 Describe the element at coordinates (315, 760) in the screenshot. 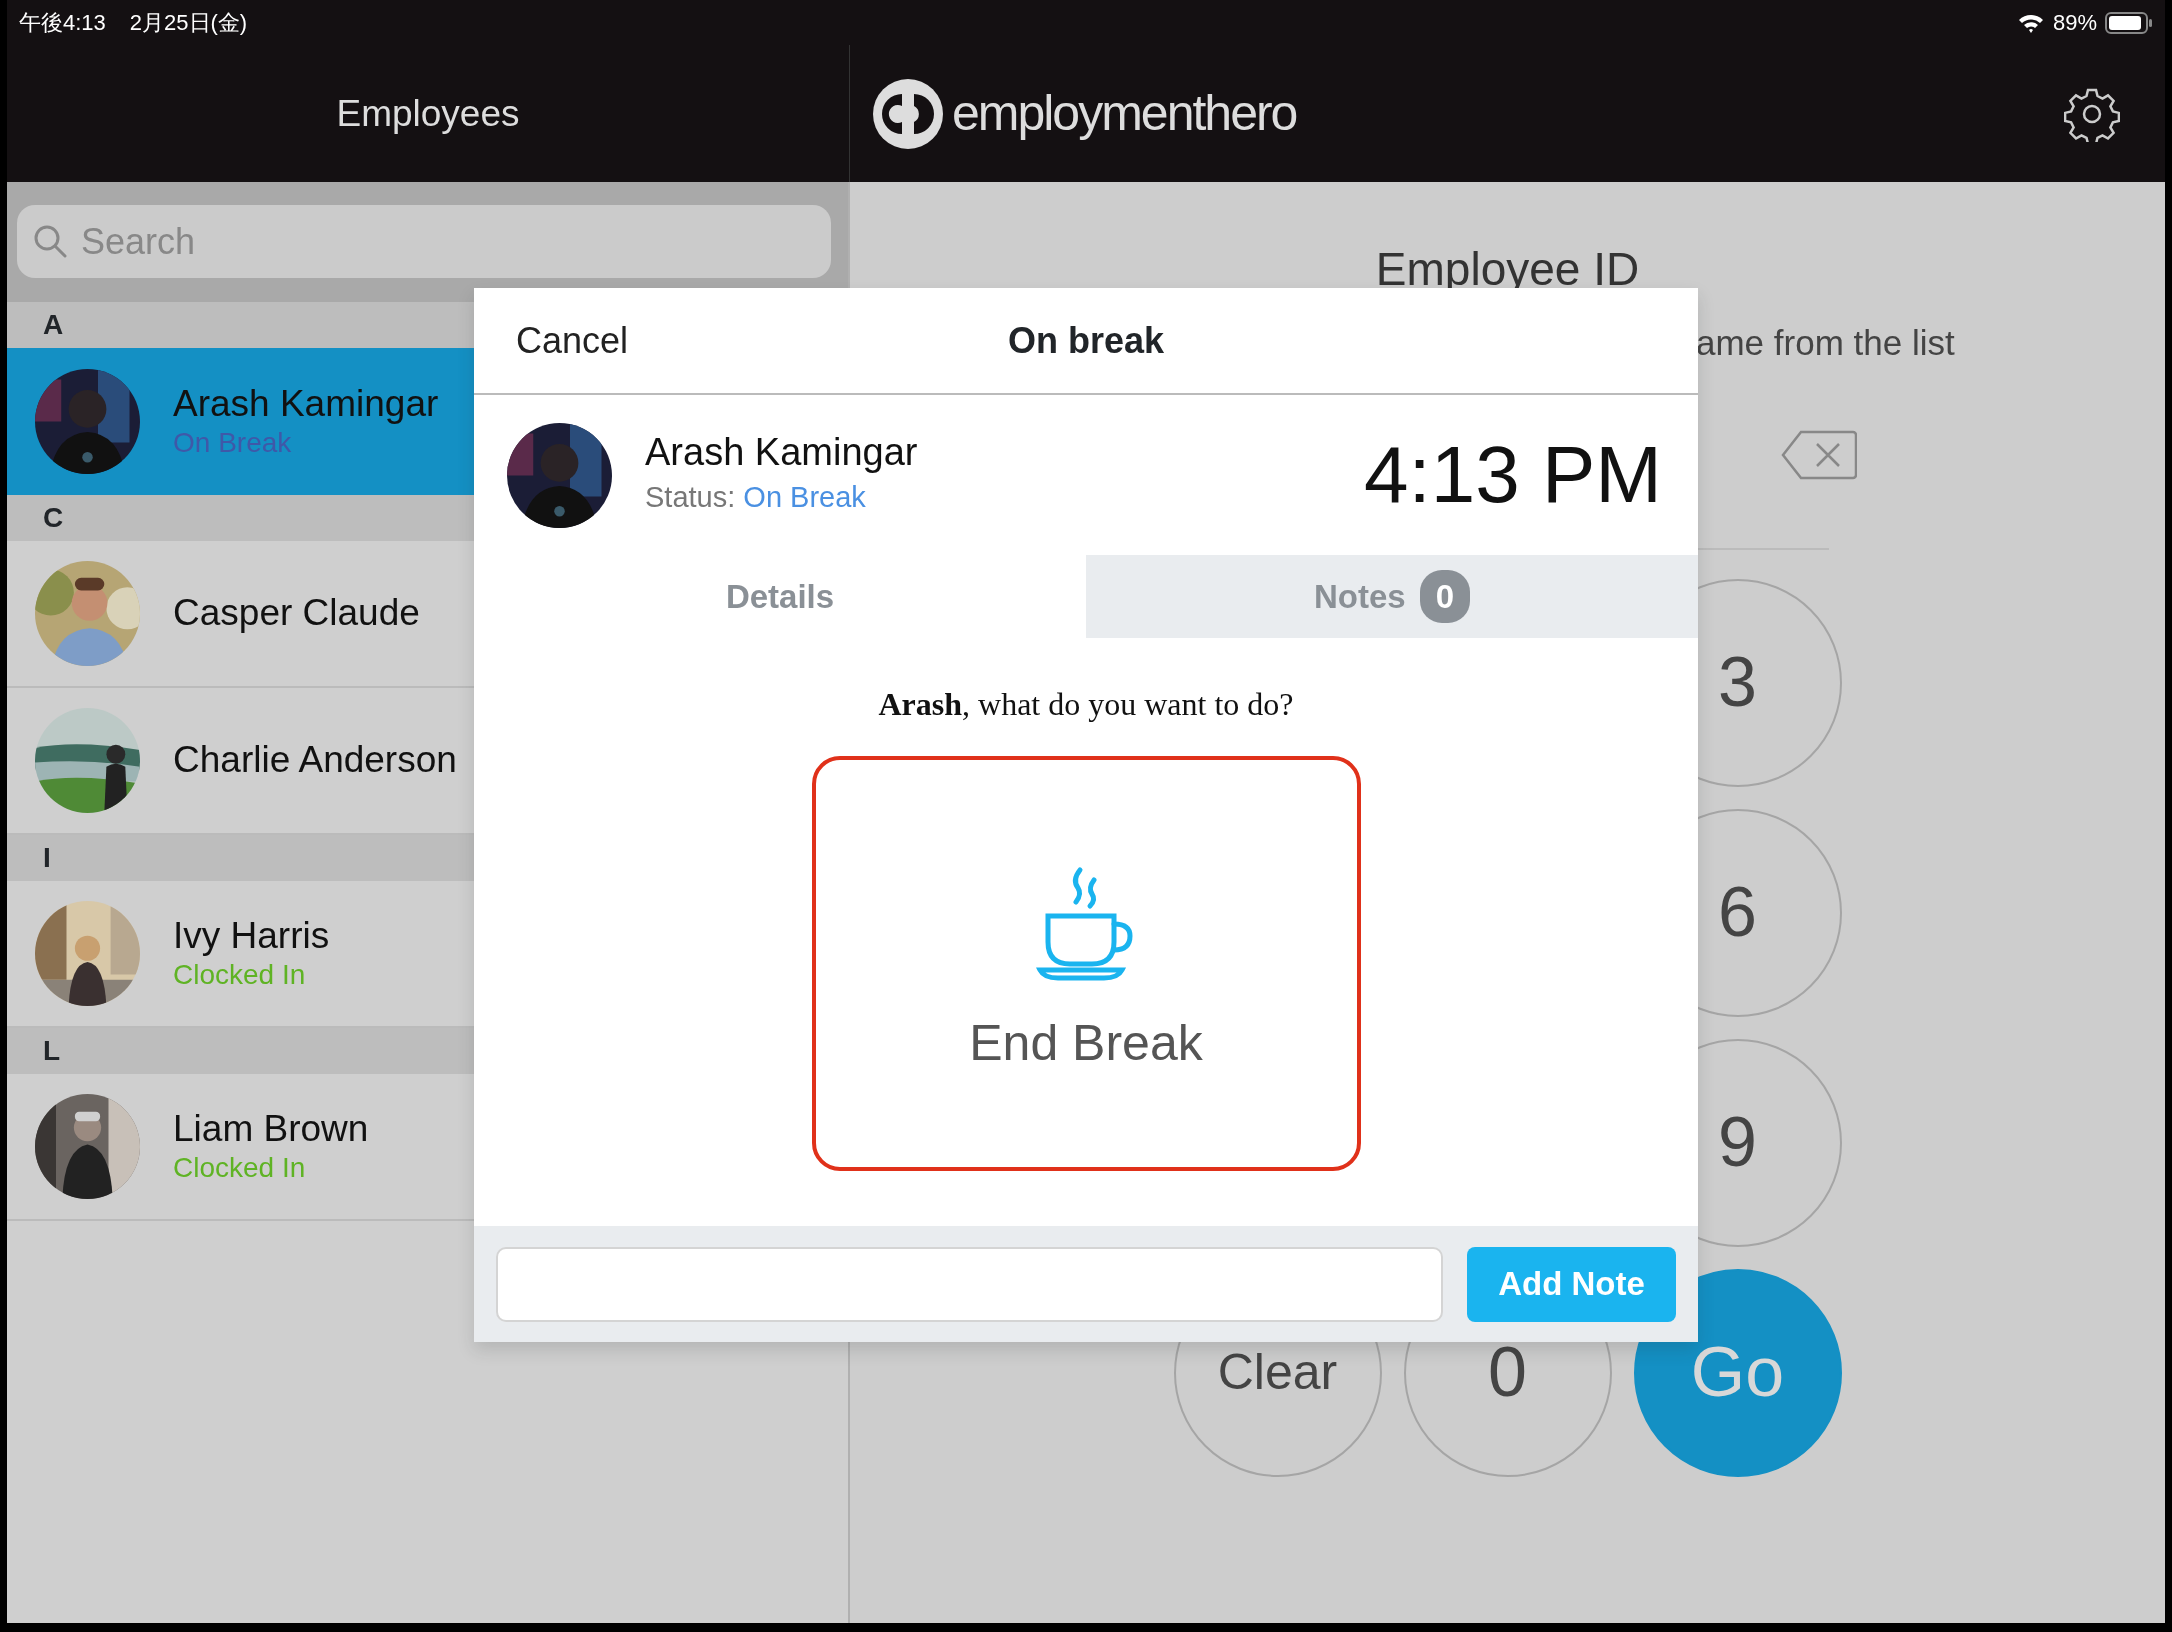

I see `employee-name: Charlie Anderson` at that location.